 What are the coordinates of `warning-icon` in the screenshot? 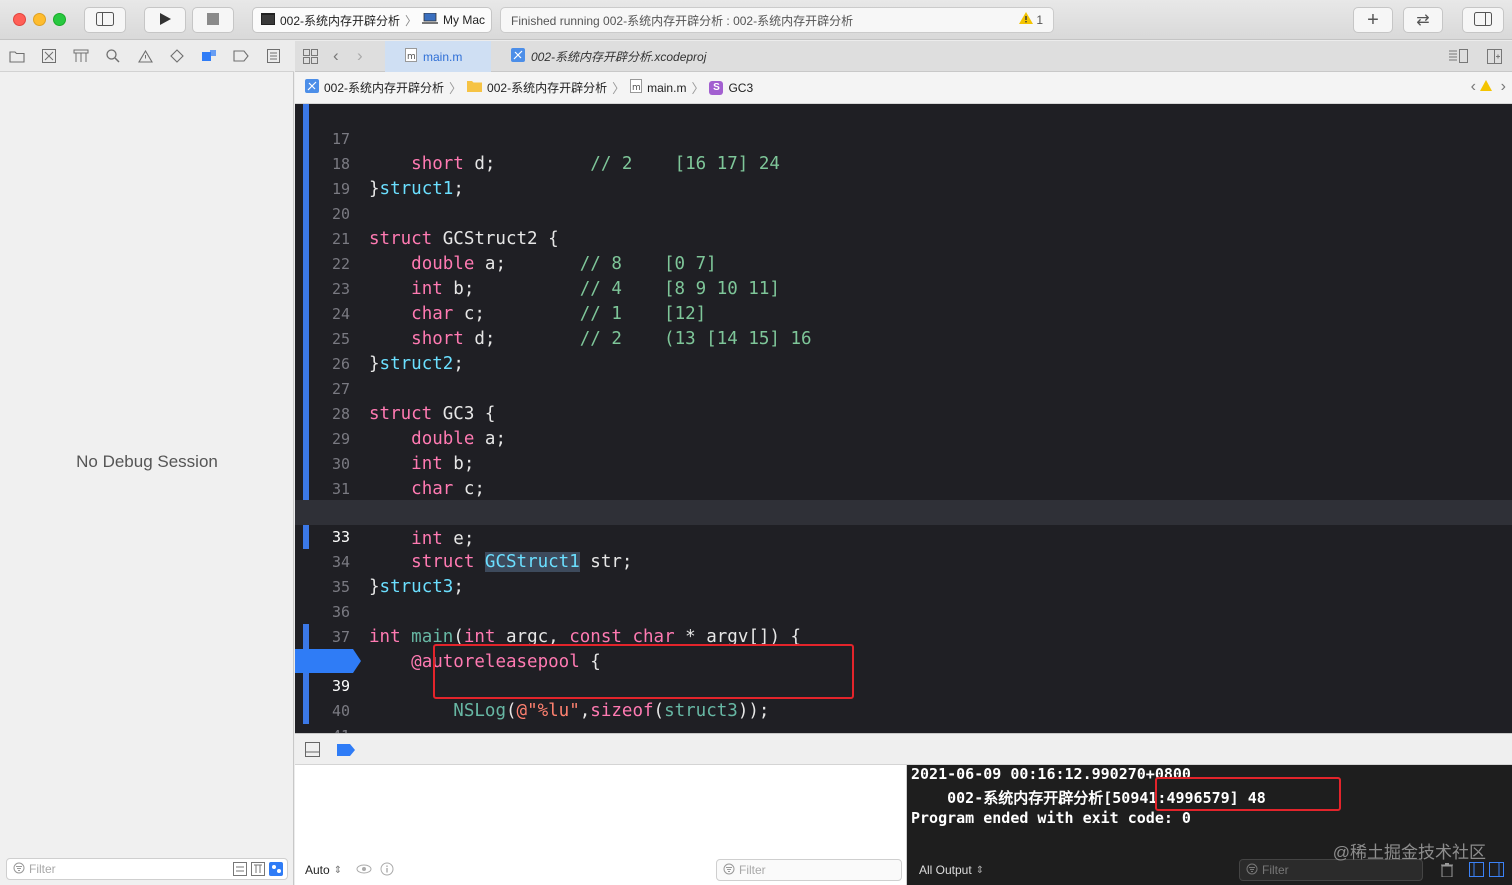 It's located at (1026, 19).